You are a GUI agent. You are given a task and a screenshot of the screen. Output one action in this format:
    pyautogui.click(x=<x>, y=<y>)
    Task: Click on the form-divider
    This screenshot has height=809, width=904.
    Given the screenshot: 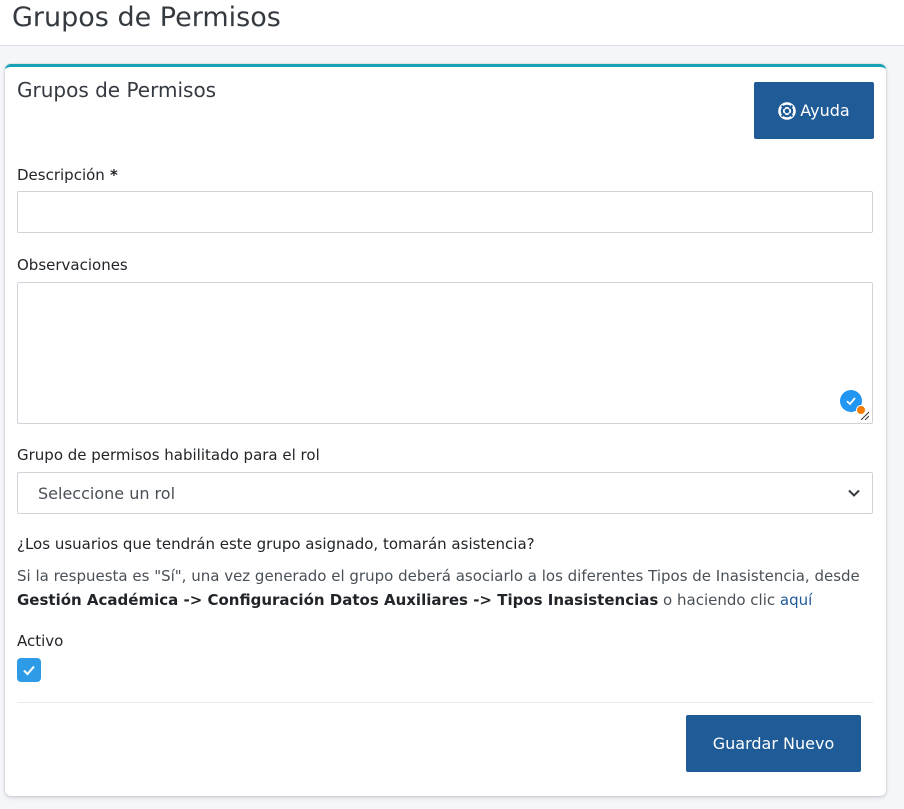 What is the action you would take?
    pyautogui.click(x=445, y=702)
    